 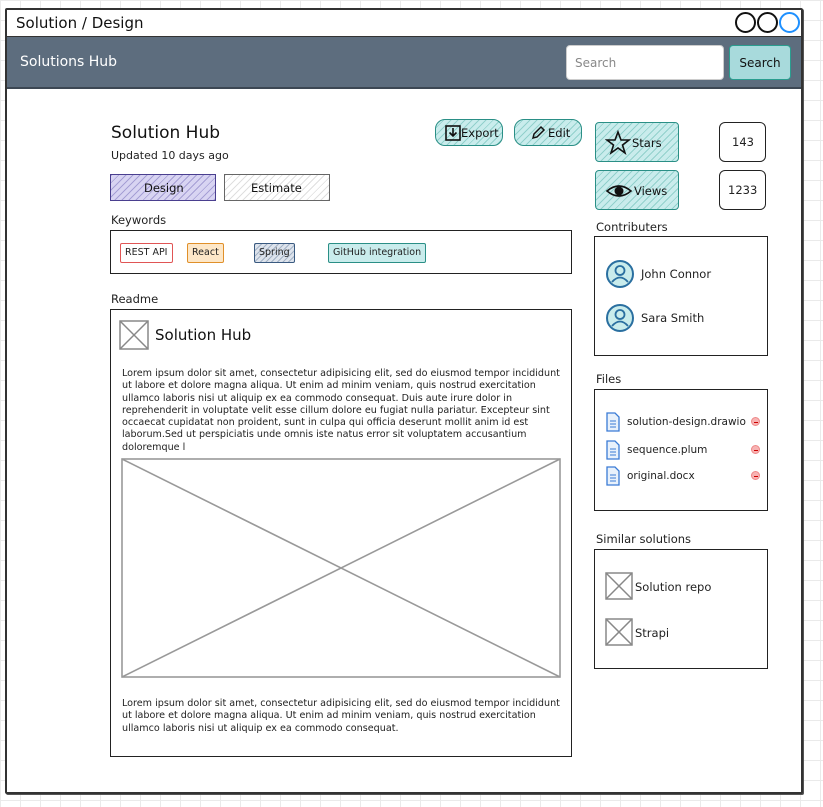 I want to click on similar-label: Similar solutions, so click(x=644, y=539).